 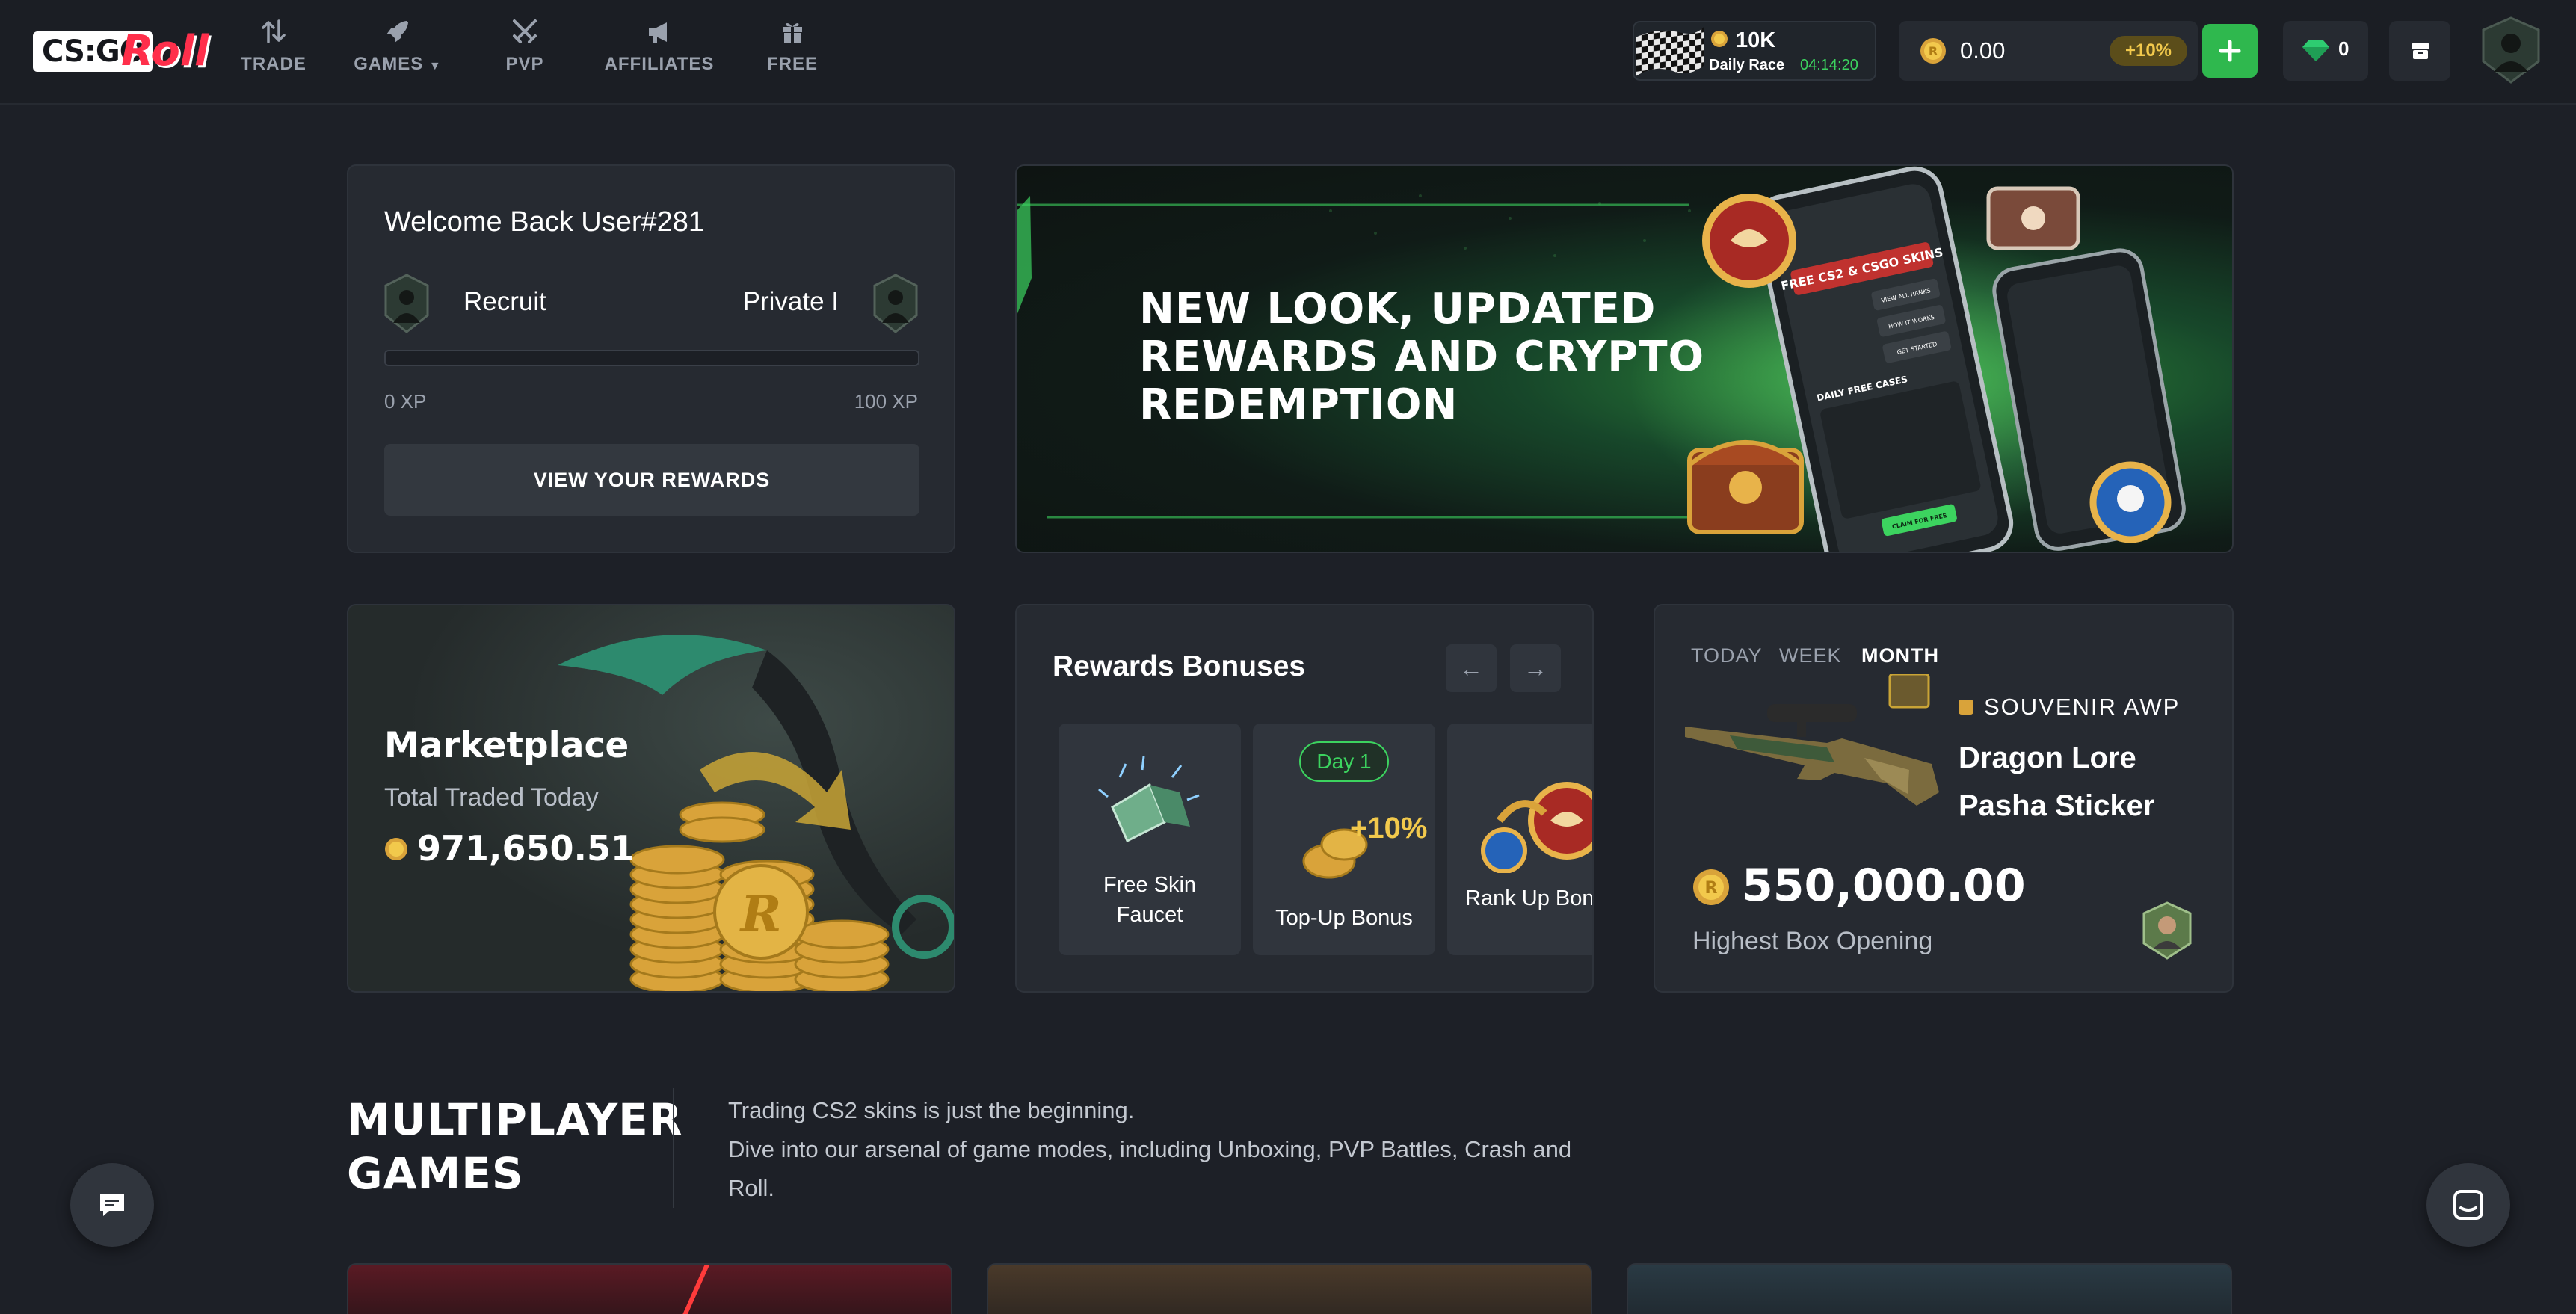 What do you see at coordinates (1344, 840) in the screenshot?
I see `reward-tile-top-up-bonus: Day 1 +10% Top-Up Bonus` at bounding box center [1344, 840].